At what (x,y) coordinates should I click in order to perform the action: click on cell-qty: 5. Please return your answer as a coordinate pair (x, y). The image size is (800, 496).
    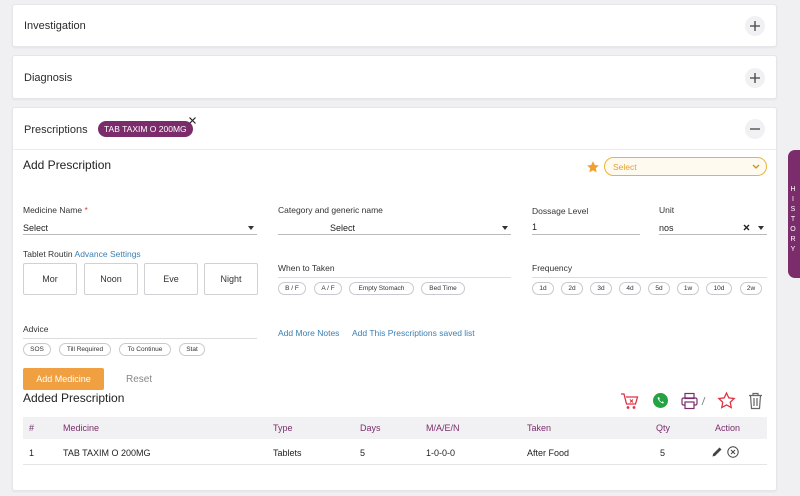
    Looking at the image, I should click on (663, 453).